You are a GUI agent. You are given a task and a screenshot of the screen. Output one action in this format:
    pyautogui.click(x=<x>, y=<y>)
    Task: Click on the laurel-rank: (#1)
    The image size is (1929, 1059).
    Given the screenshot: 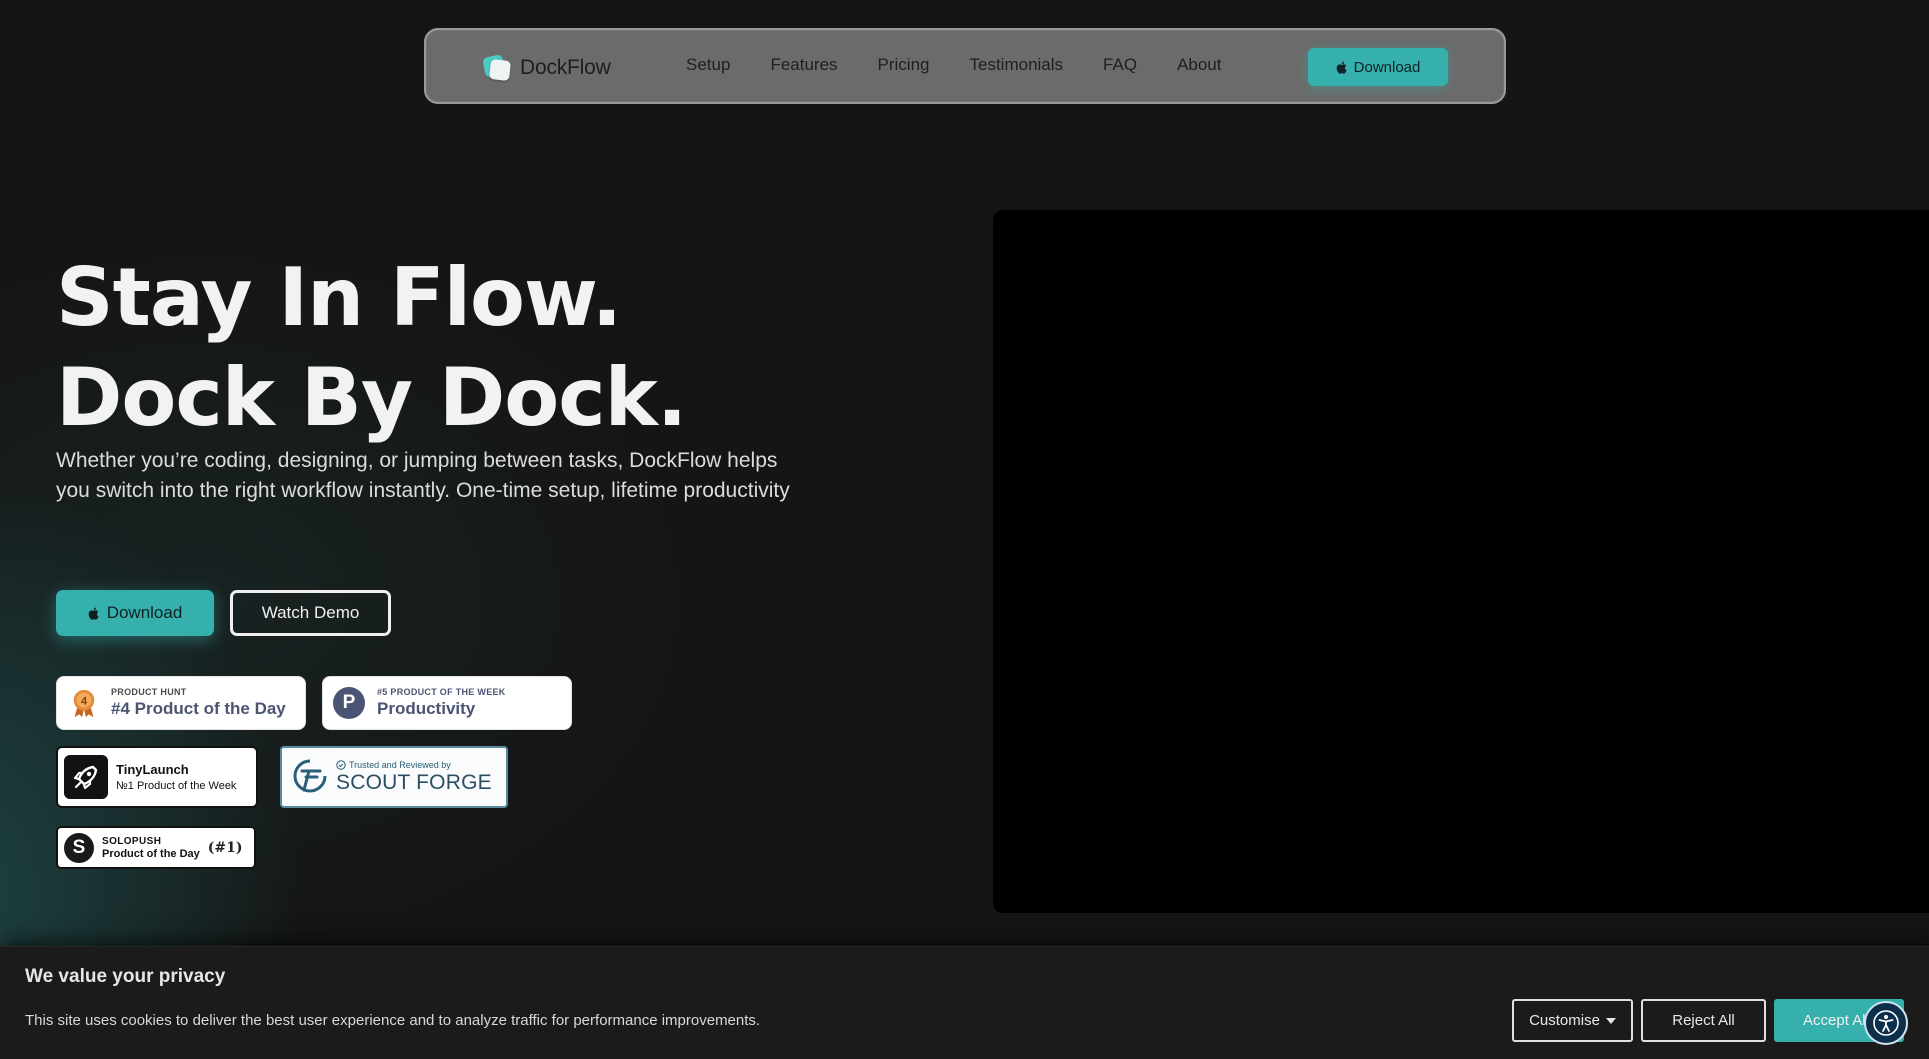 What is the action you would take?
    pyautogui.click(x=225, y=847)
    